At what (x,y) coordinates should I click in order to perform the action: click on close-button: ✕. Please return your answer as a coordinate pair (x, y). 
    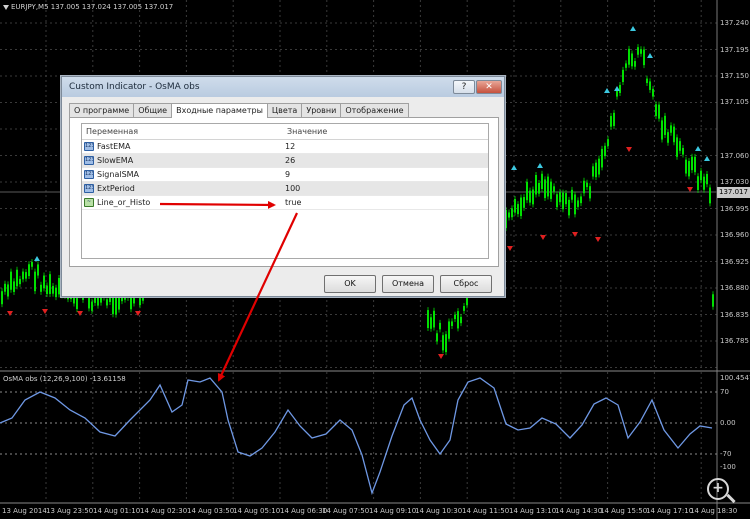
    Looking at the image, I should click on (489, 87).